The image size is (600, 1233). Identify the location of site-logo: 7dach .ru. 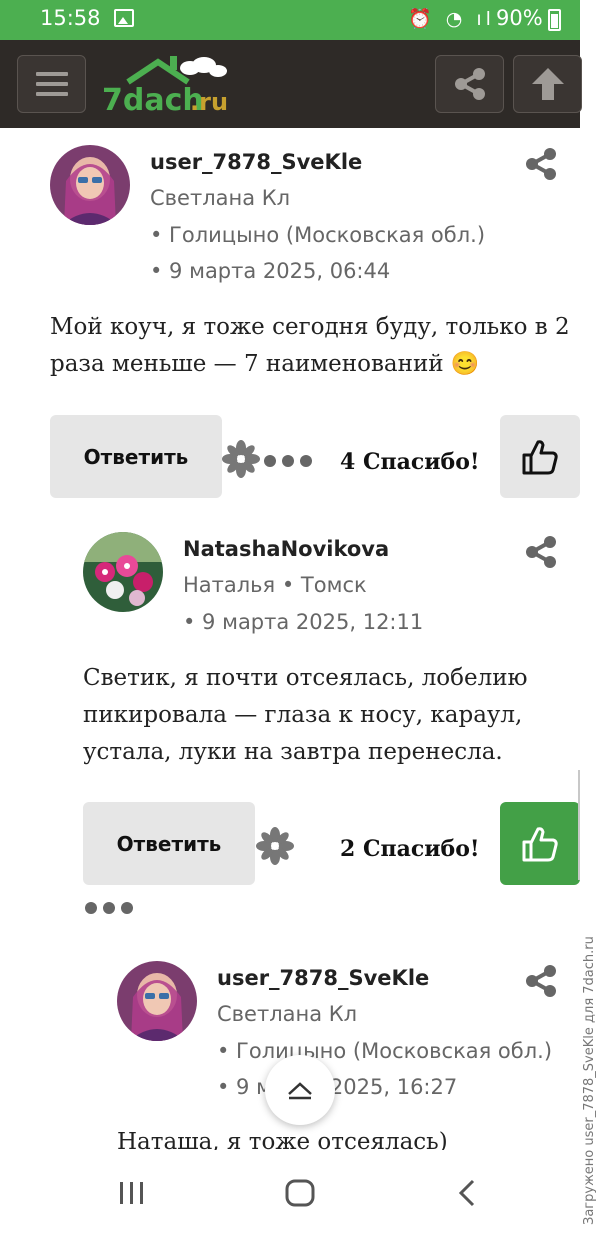
(165, 85).